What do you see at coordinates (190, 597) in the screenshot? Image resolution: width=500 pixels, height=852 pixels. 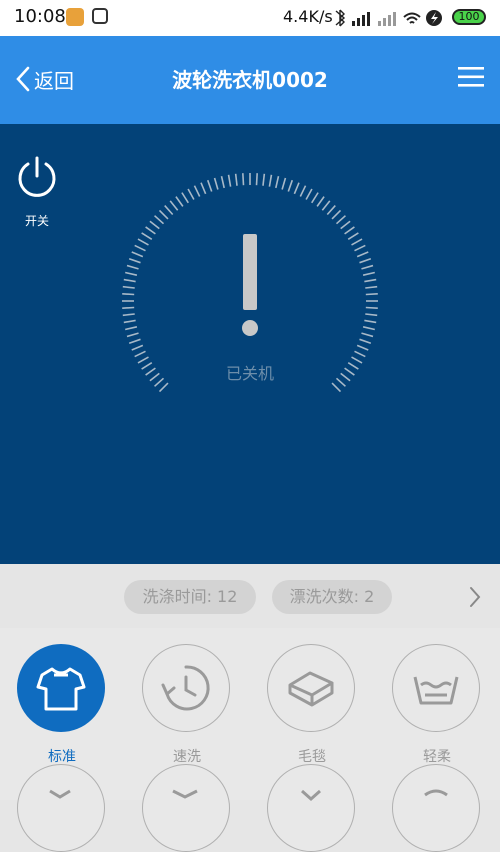 I see `wash-time-badge: 洗涤时间: 12` at bounding box center [190, 597].